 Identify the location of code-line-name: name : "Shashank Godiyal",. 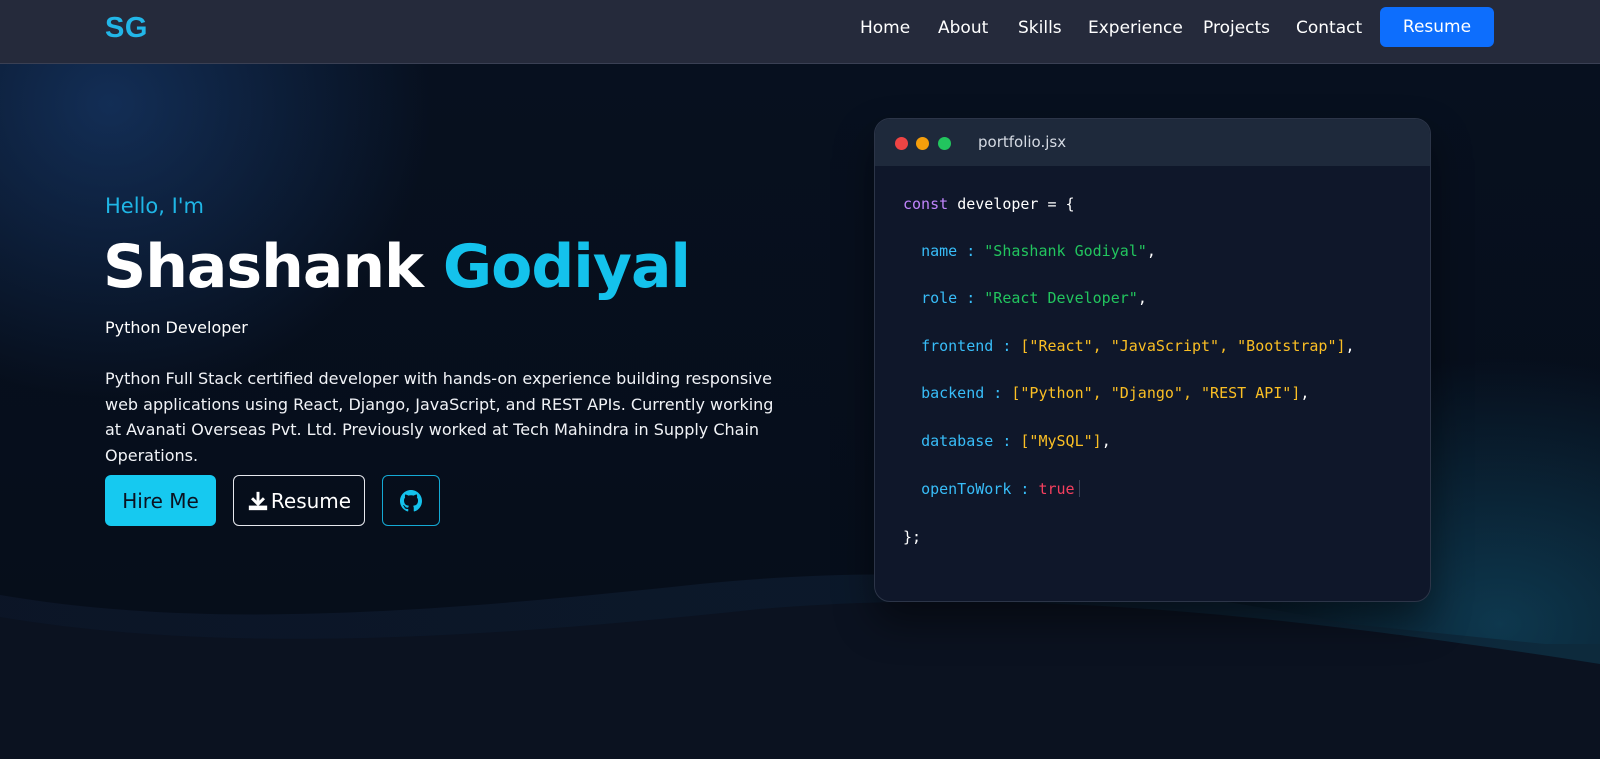
(1038, 251).